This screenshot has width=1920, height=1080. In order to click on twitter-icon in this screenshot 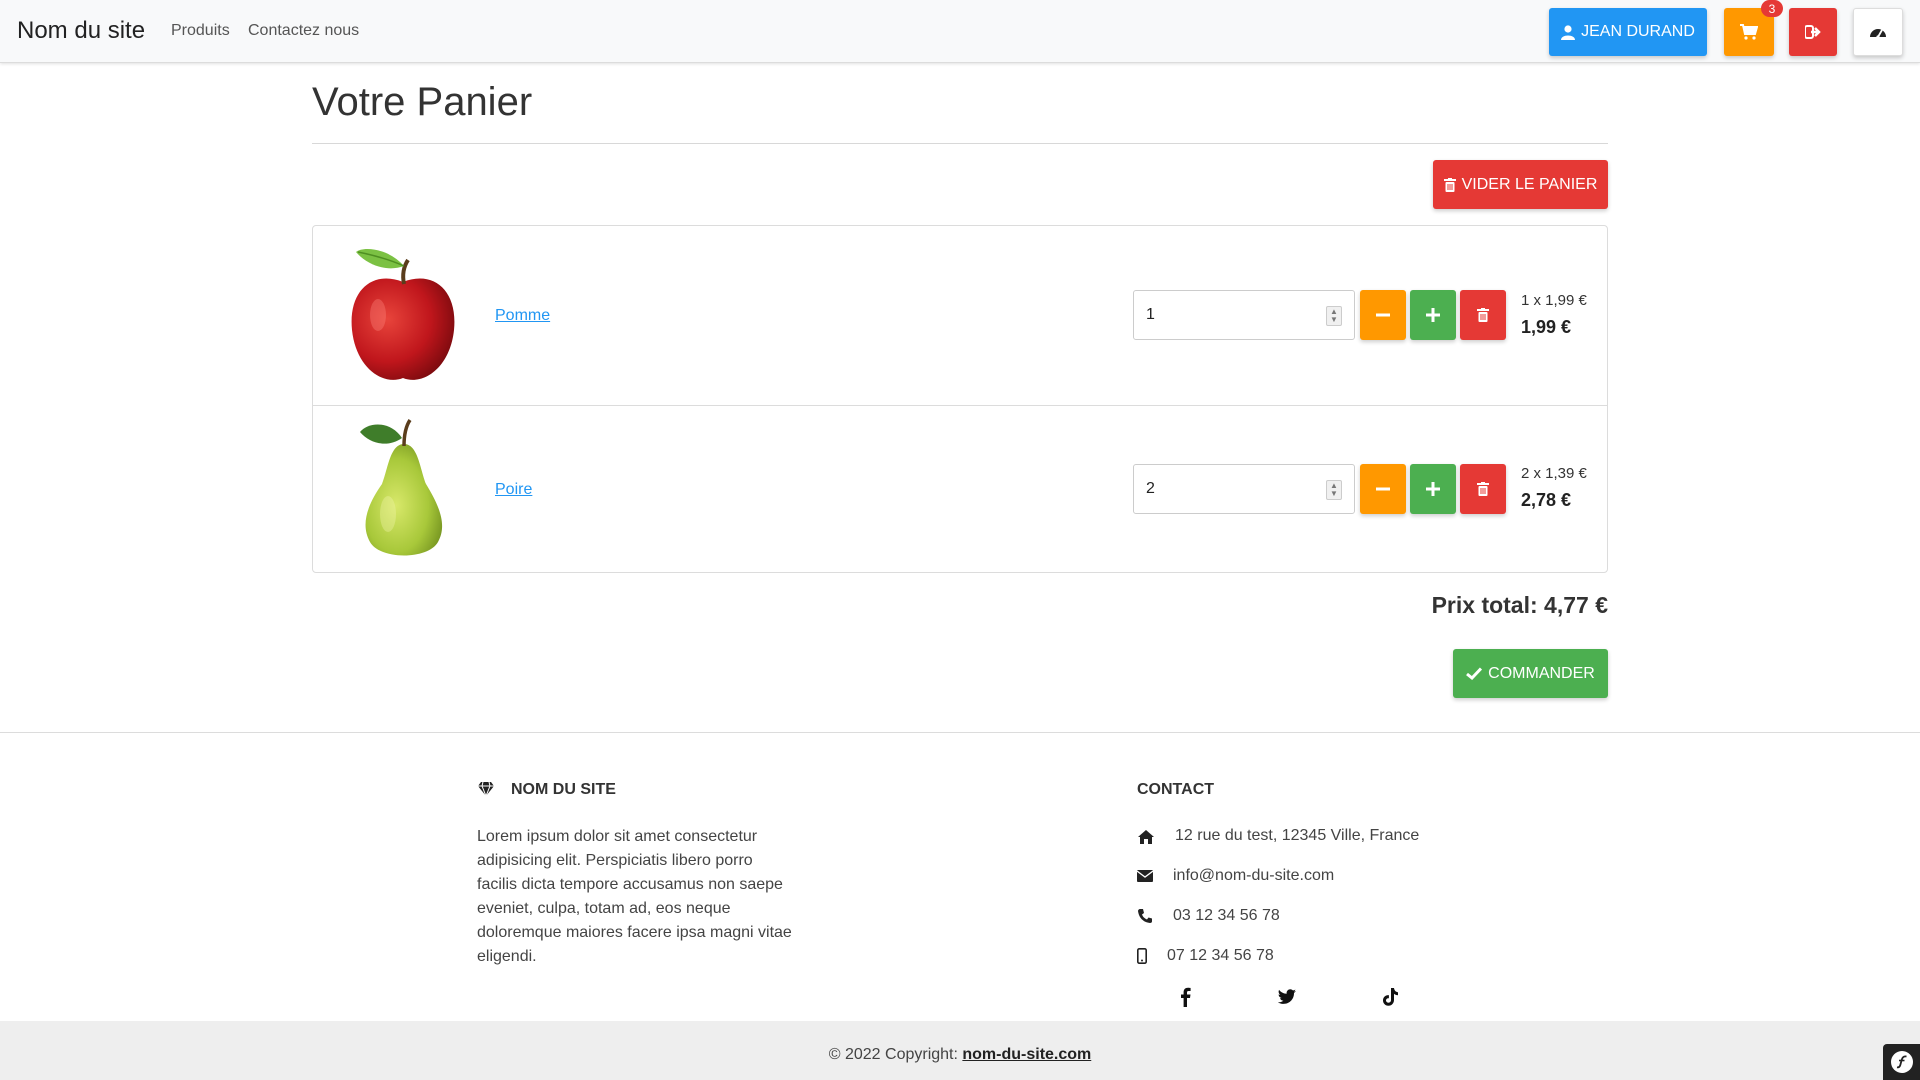, I will do `click(1287, 997)`.